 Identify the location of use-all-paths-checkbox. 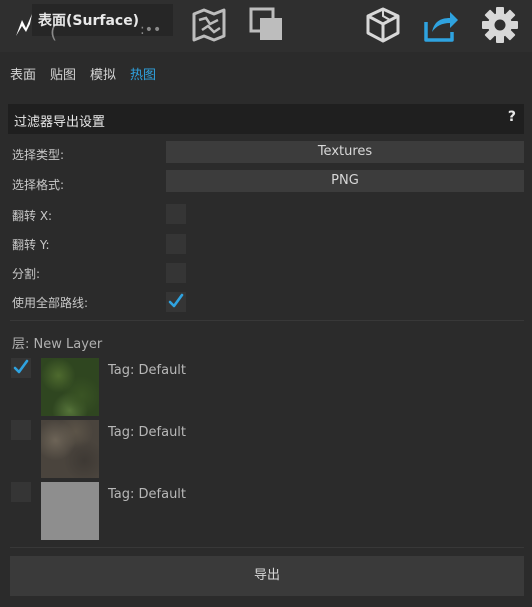
(176, 302).